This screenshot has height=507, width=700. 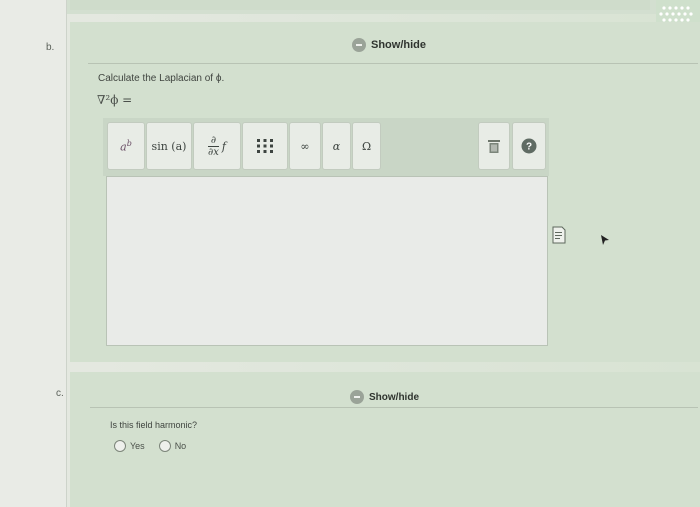 I want to click on show-hide-toggle-c: Show/hide, so click(x=384, y=397).